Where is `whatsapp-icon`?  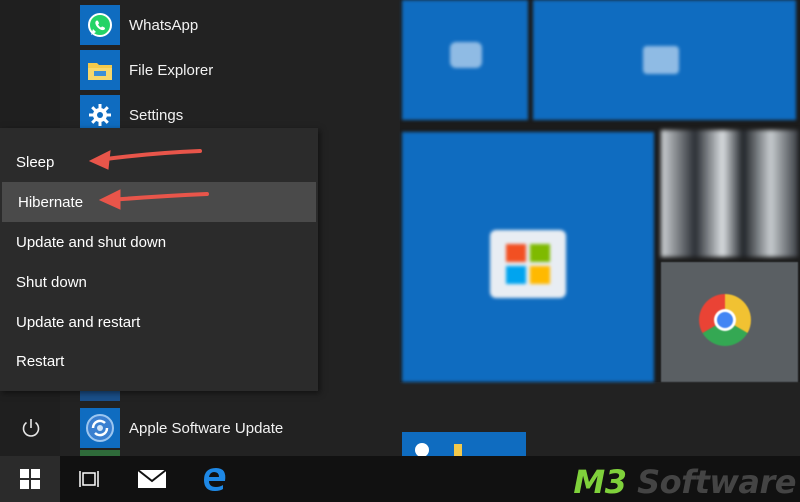 whatsapp-icon is located at coordinates (100, 25).